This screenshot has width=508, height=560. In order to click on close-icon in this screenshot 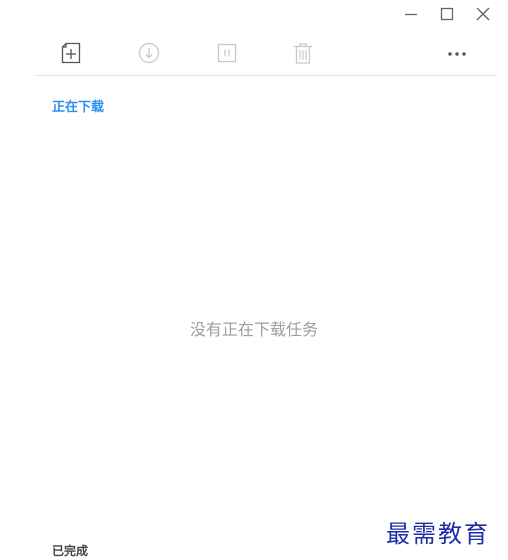, I will do `click(483, 14)`.